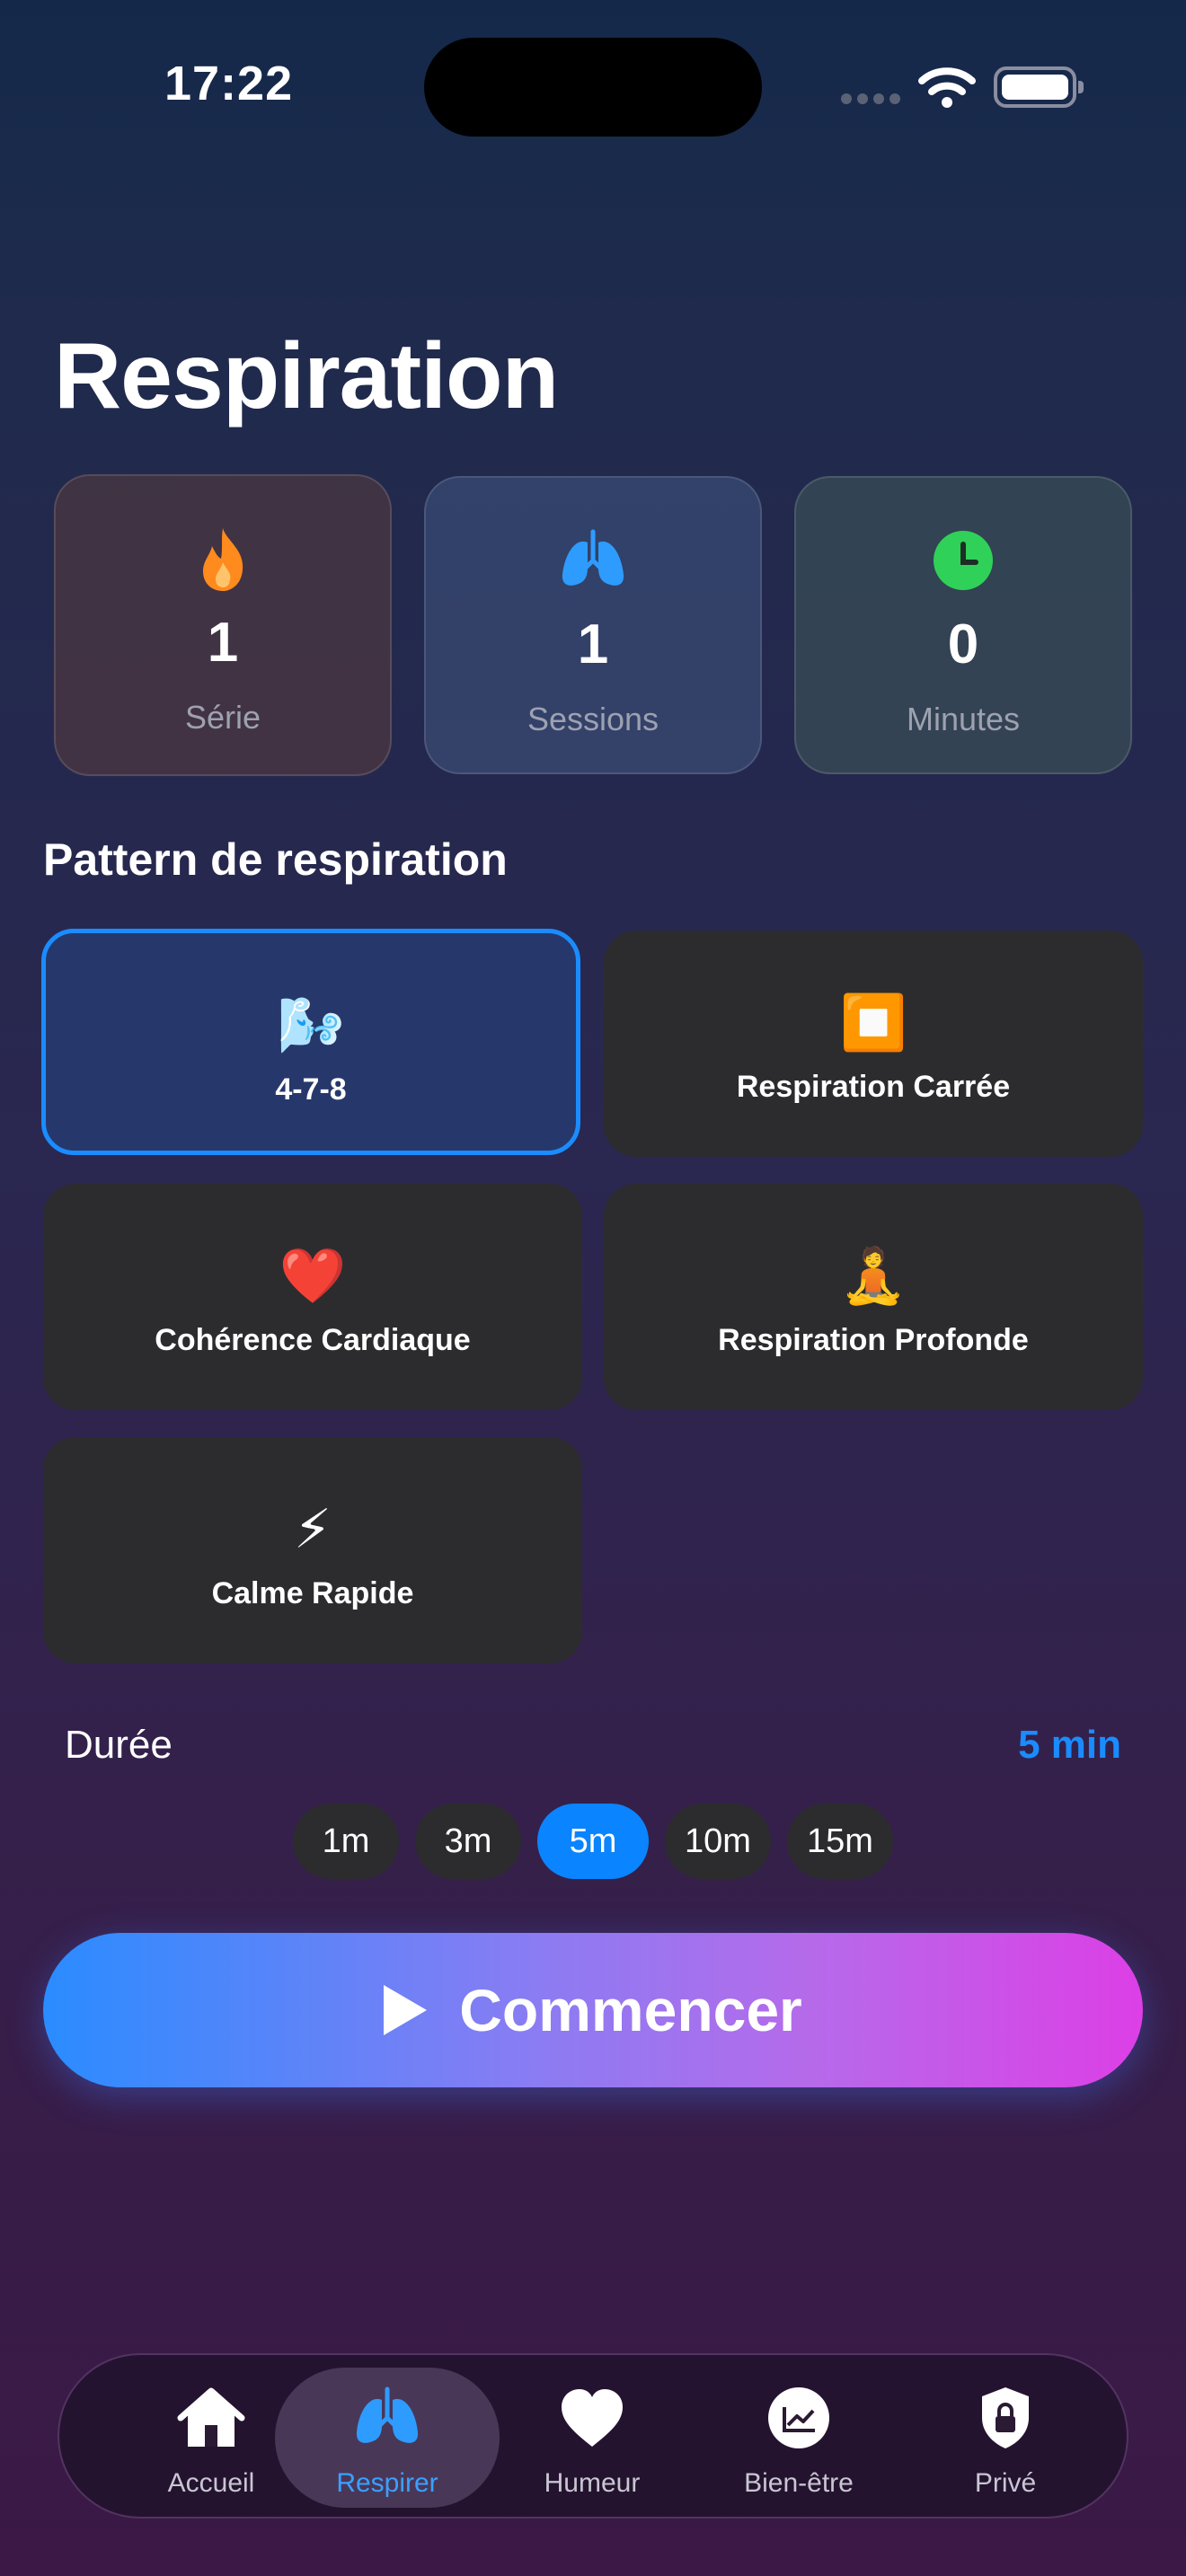 This screenshot has width=1186, height=2576. Describe the element at coordinates (387, 2483) in the screenshot. I see `tab-label: Respirer` at that location.